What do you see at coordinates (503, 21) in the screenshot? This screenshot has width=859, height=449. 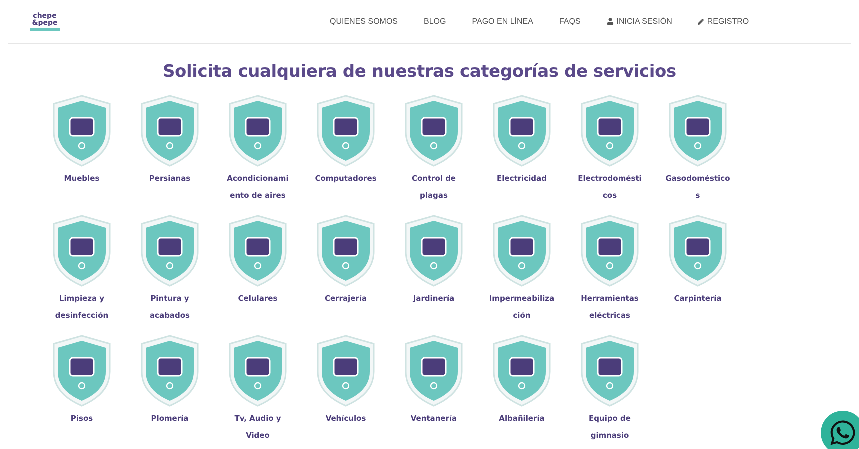 I see `nav-link: PAGO EN LÍNEA` at bounding box center [503, 21].